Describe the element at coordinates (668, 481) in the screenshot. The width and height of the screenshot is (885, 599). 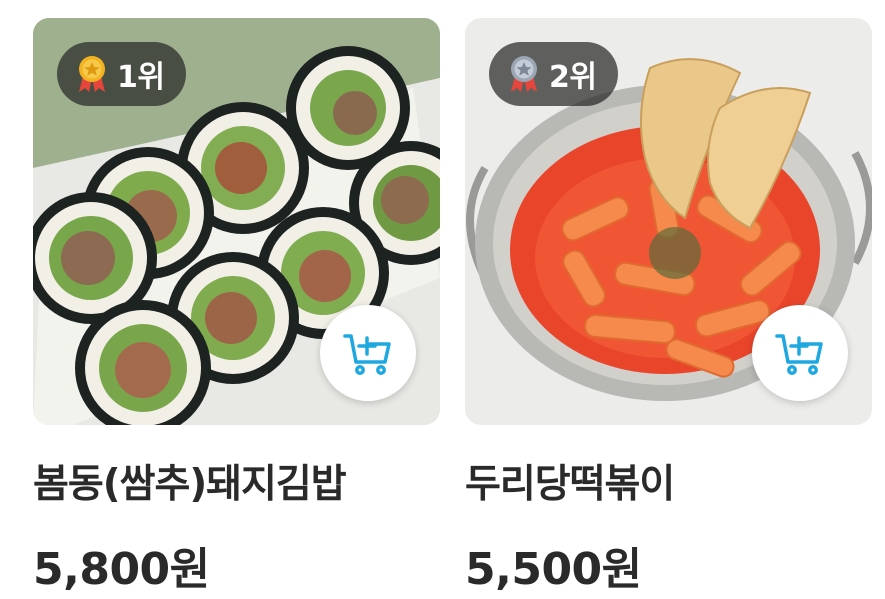
I see `product-name: 두리당떡볶이` at that location.